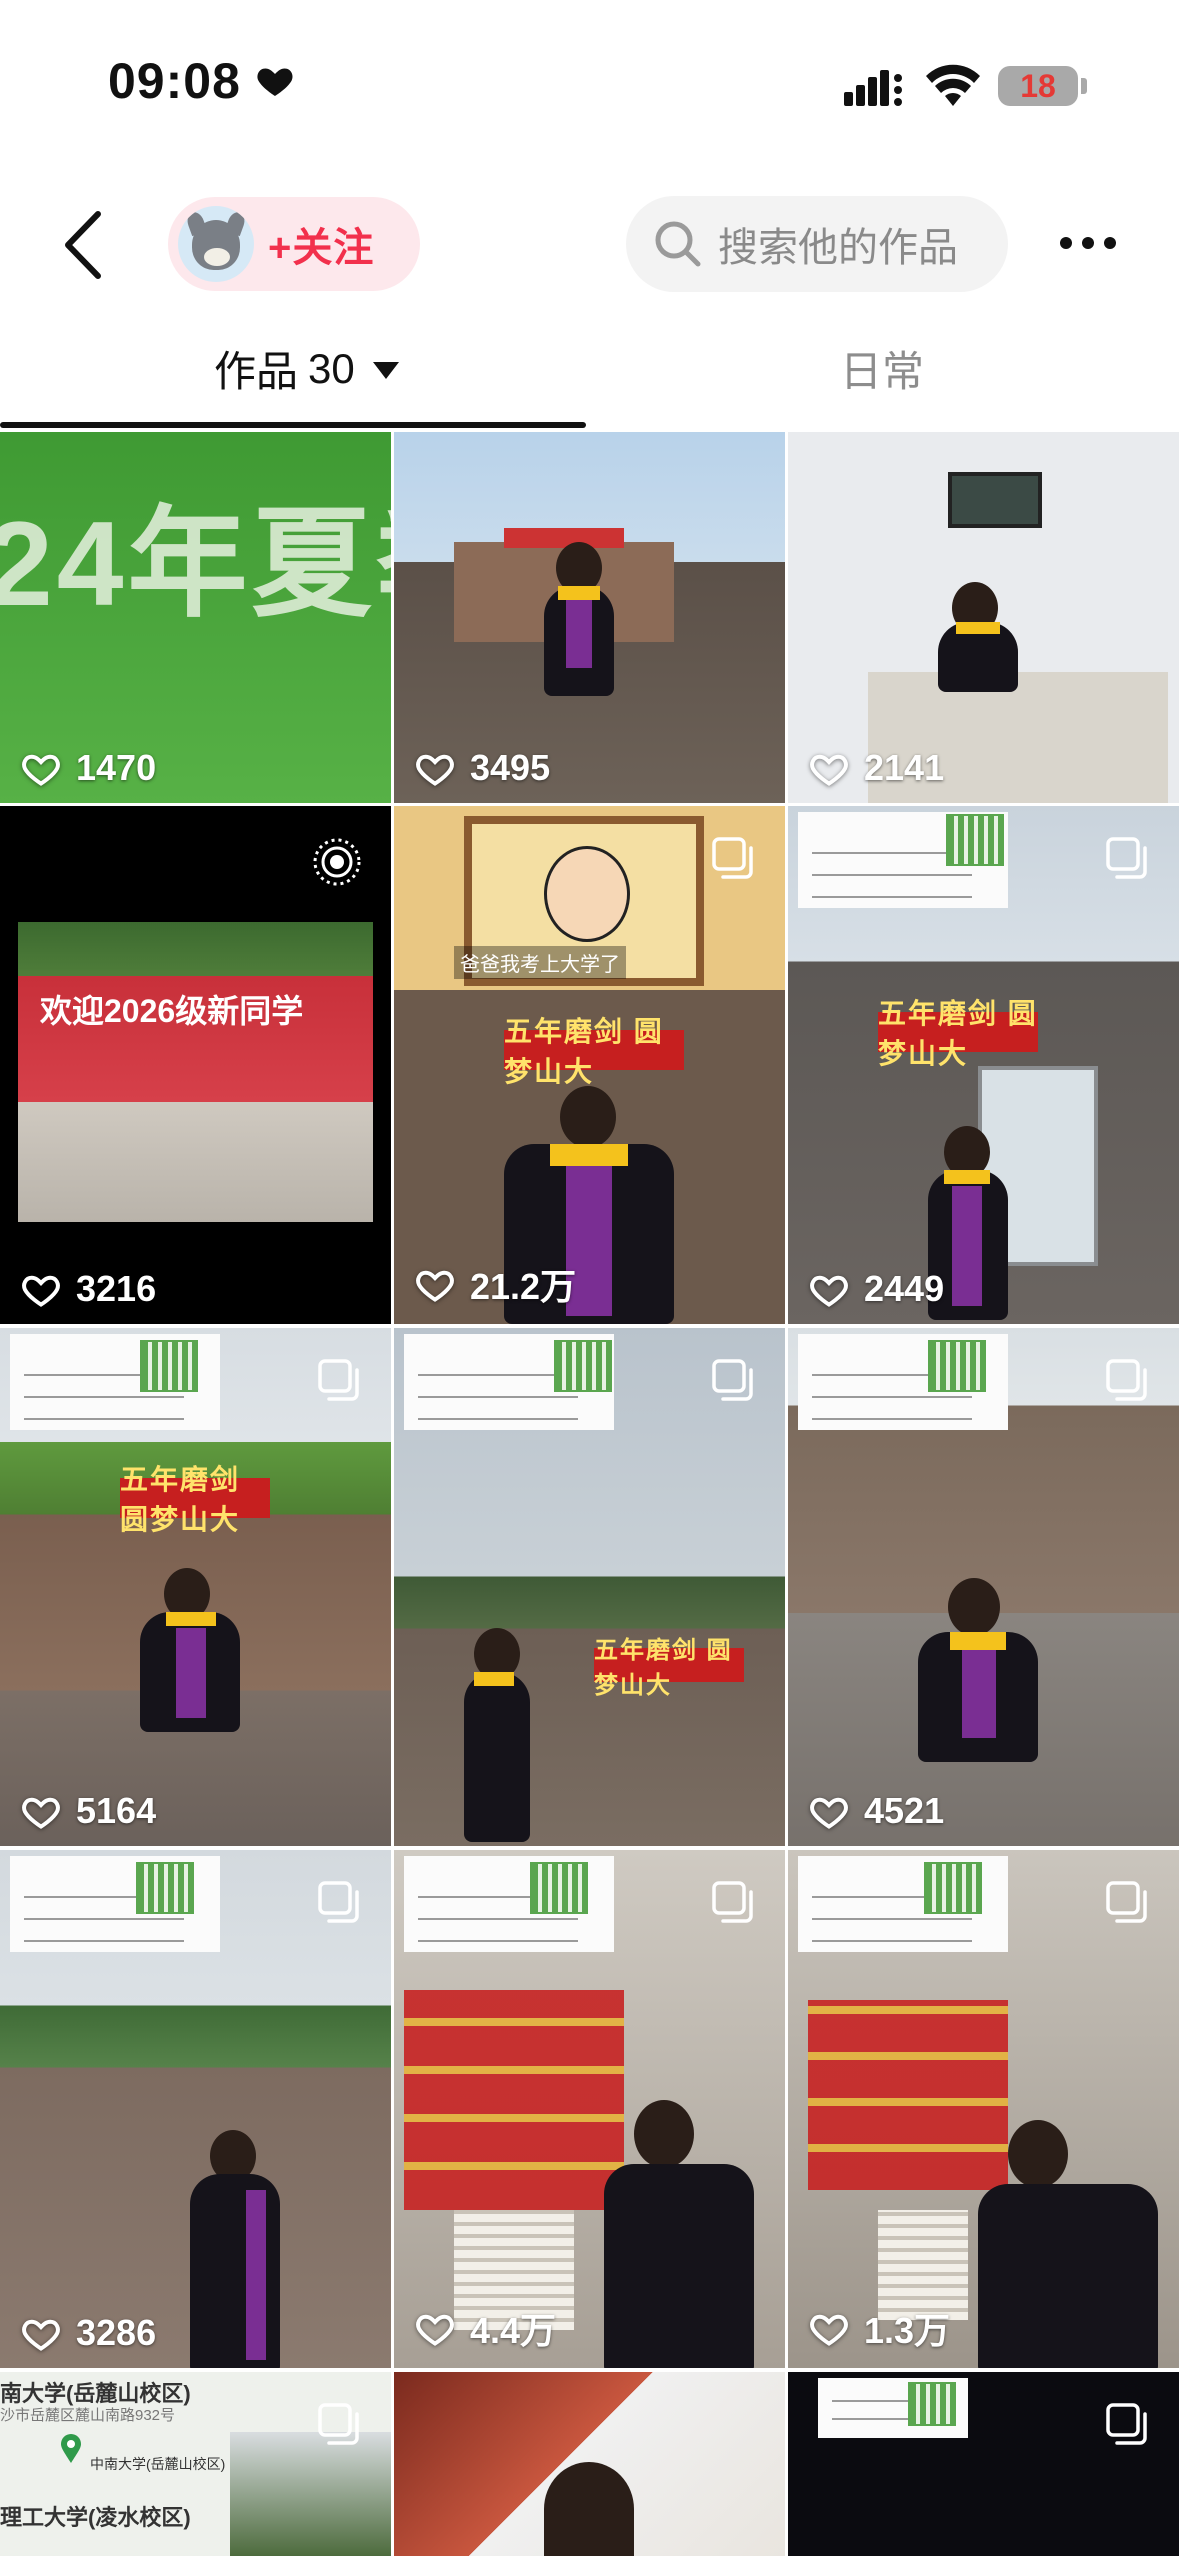 This screenshot has width=1179, height=2556. Describe the element at coordinates (523, 1286) in the screenshot. I see `likes-number: 21.2万` at that location.